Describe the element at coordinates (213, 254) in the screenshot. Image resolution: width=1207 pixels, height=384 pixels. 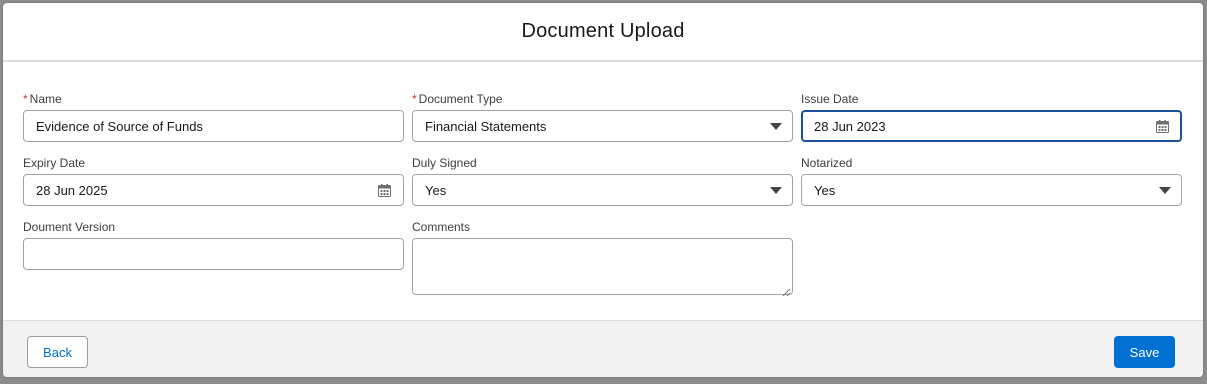
I see `document-version-input` at that location.